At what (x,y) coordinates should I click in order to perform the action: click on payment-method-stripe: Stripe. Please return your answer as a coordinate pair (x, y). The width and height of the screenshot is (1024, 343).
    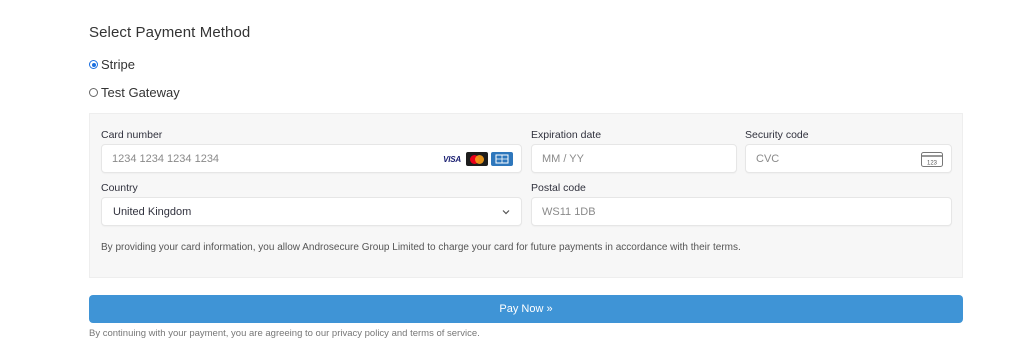
    Looking at the image, I should click on (112, 64).